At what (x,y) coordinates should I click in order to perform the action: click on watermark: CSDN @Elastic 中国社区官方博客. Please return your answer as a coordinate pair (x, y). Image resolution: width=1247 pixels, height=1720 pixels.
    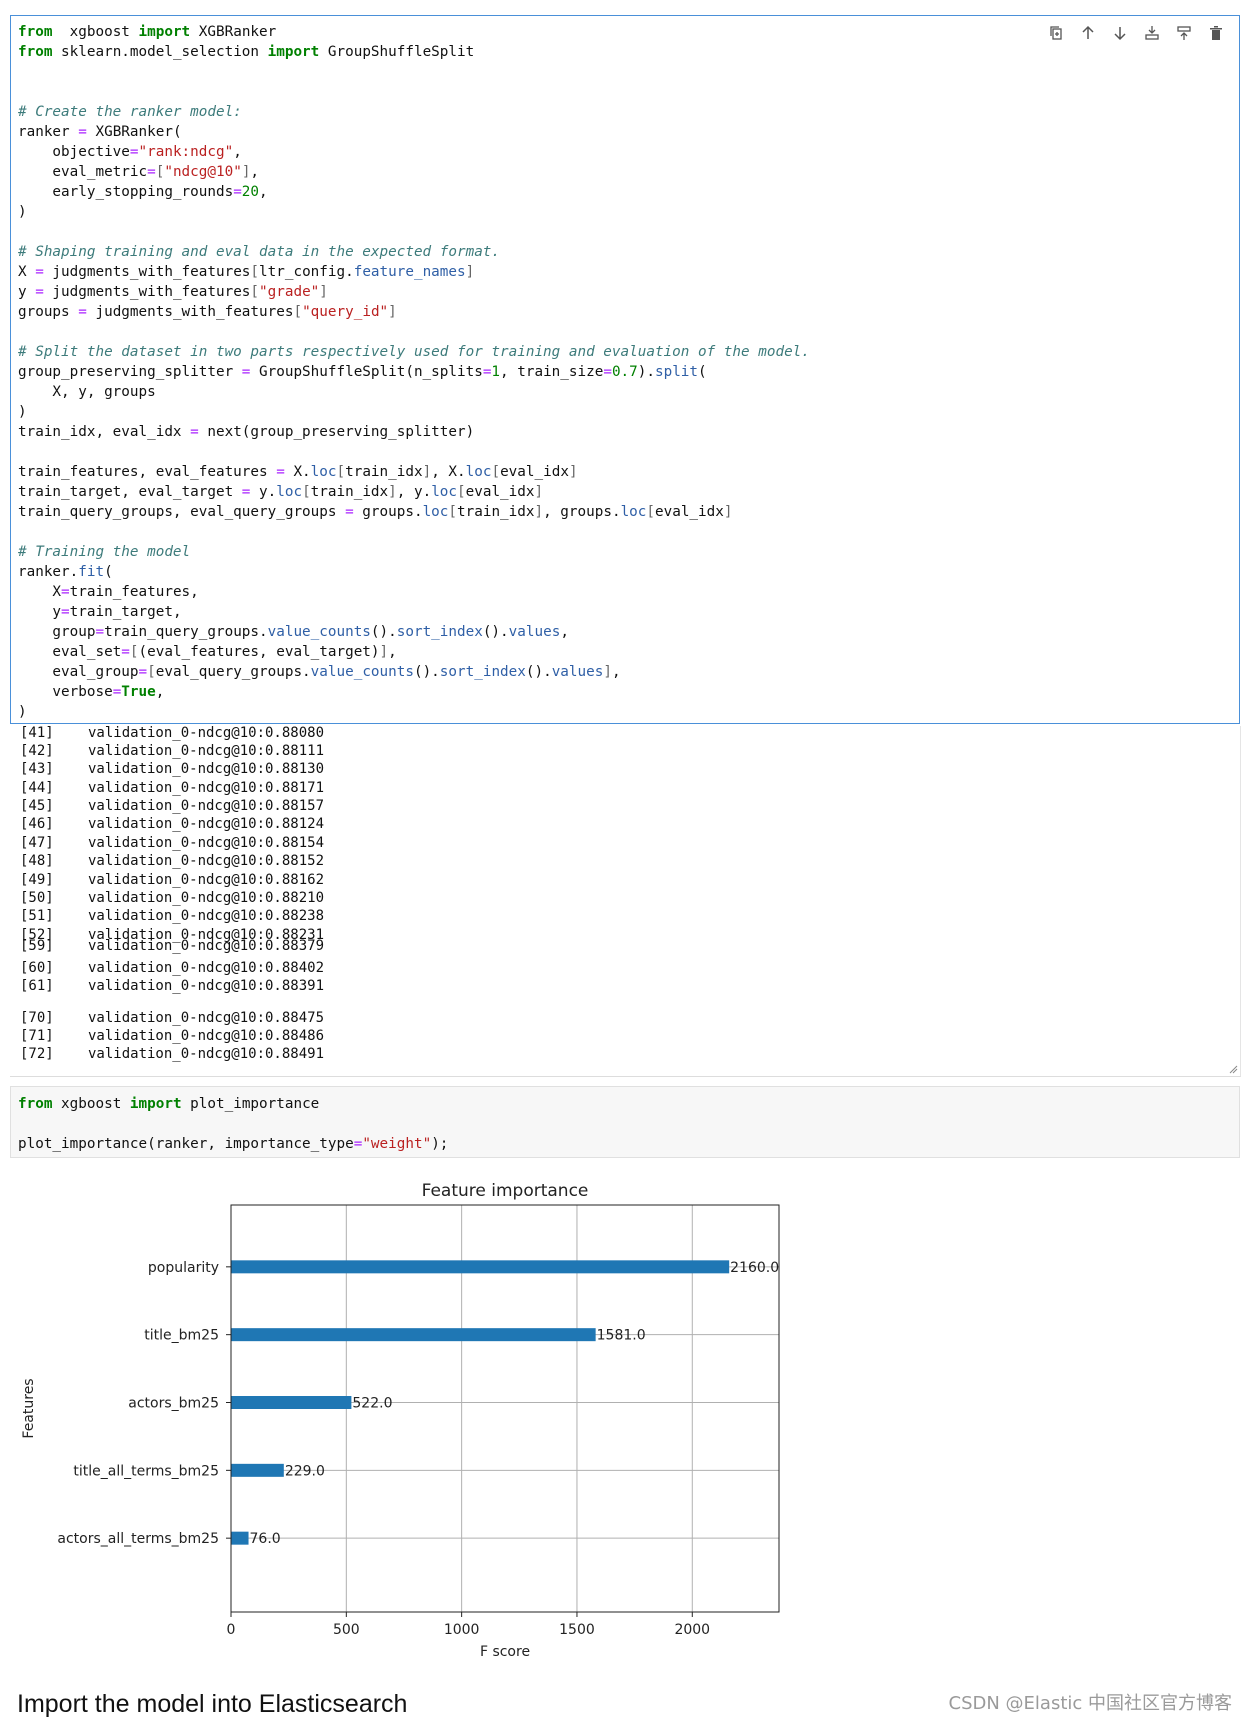
    Looking at the image, I should click on (1090, 1703).